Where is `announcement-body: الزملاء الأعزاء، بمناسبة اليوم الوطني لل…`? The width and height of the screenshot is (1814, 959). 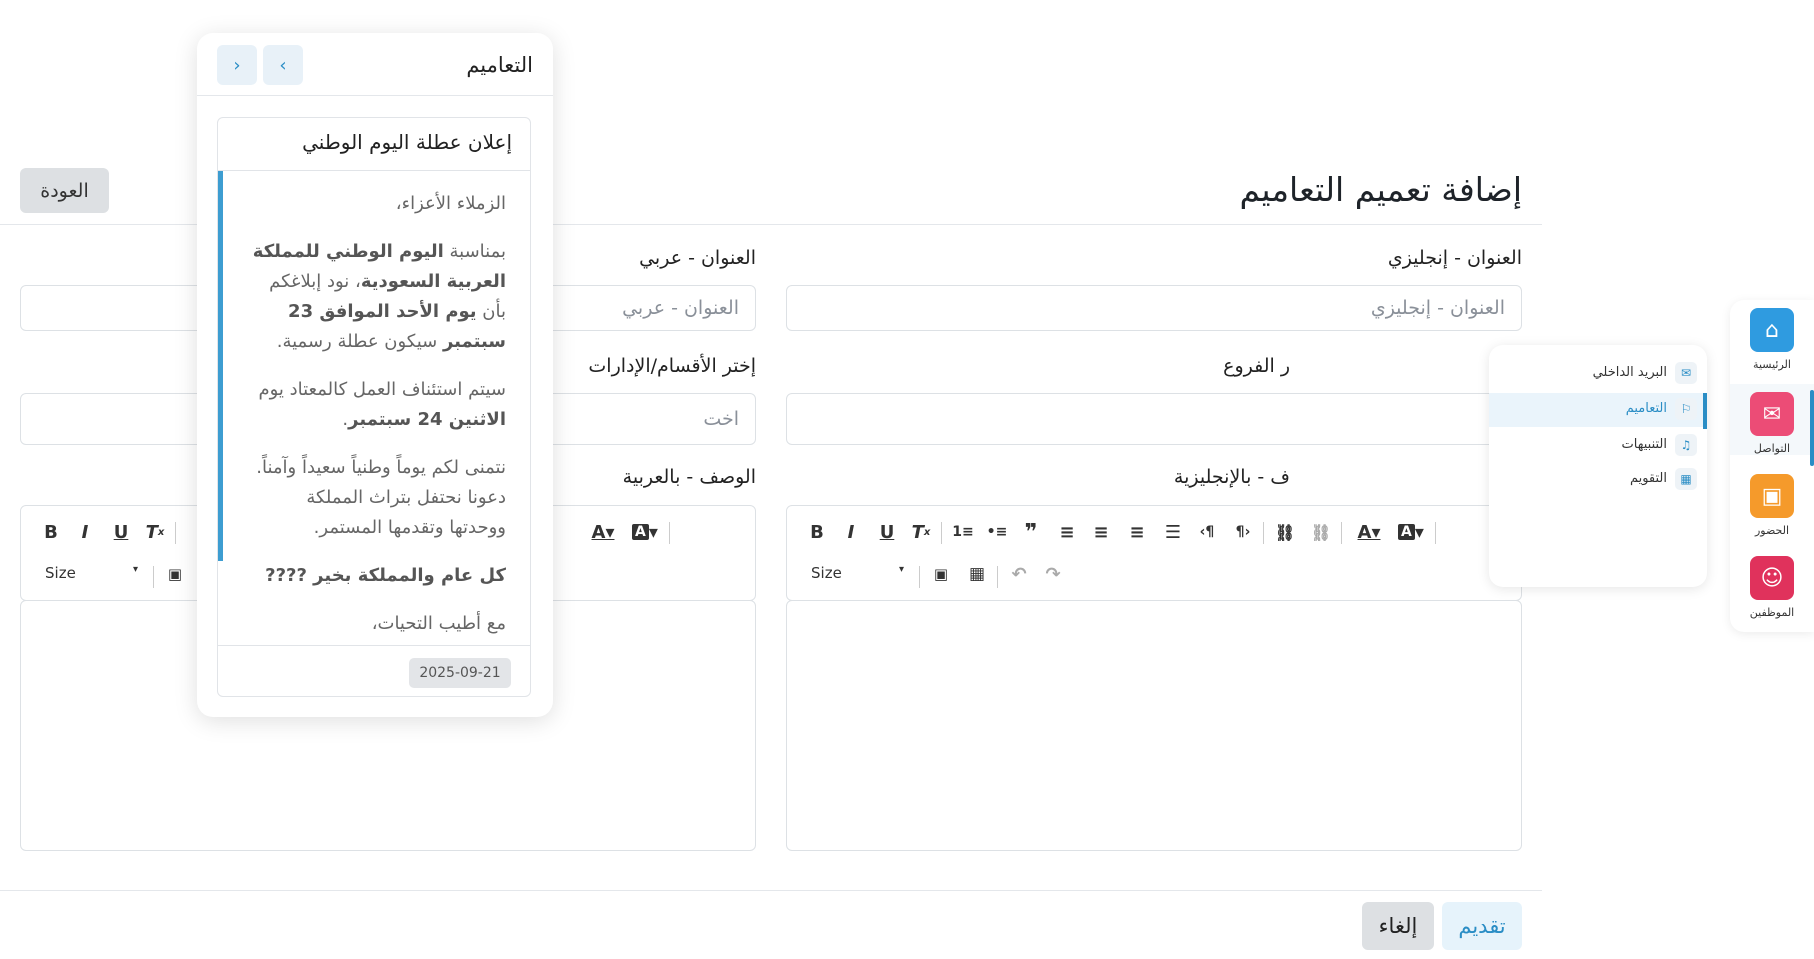 announcement-body: الزملاء الأعزاء، بمناسبة اليوم الوطني لل… is located at coordinates (374, 408).